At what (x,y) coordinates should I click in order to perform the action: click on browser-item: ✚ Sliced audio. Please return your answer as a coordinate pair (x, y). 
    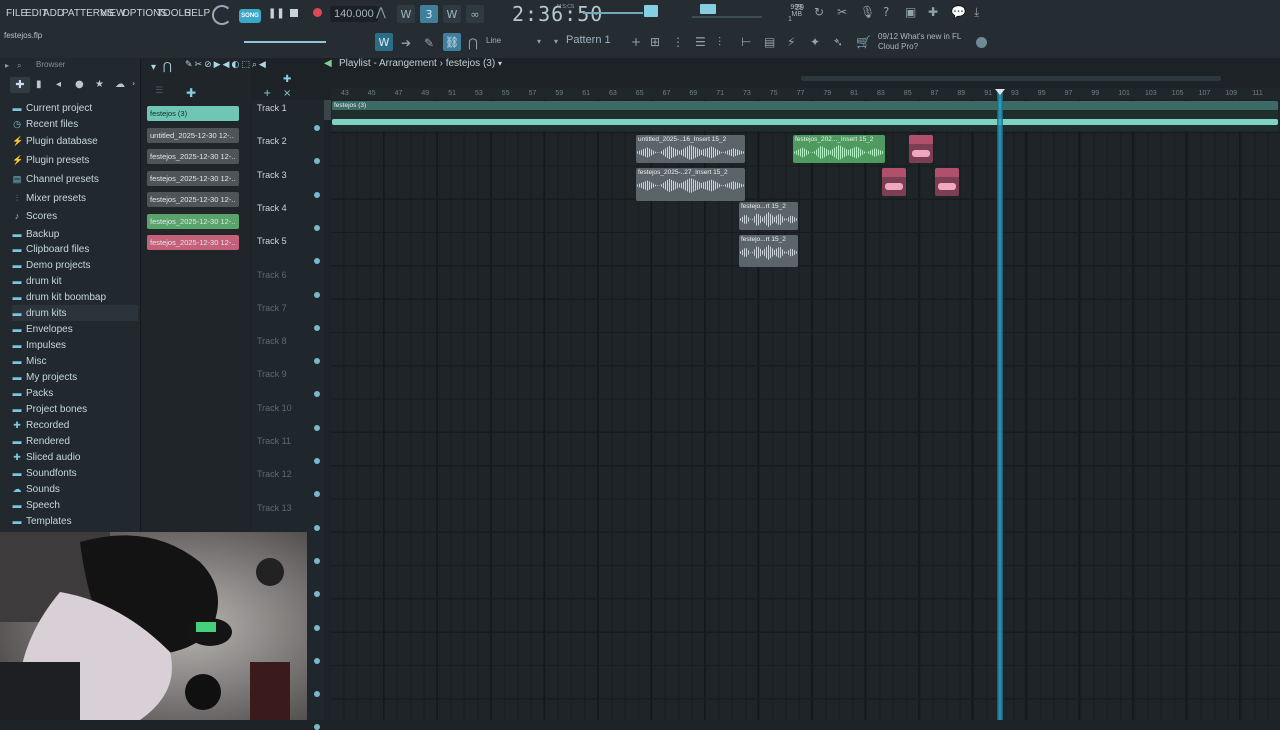
    Looking at the image, I should click on (75, 457).